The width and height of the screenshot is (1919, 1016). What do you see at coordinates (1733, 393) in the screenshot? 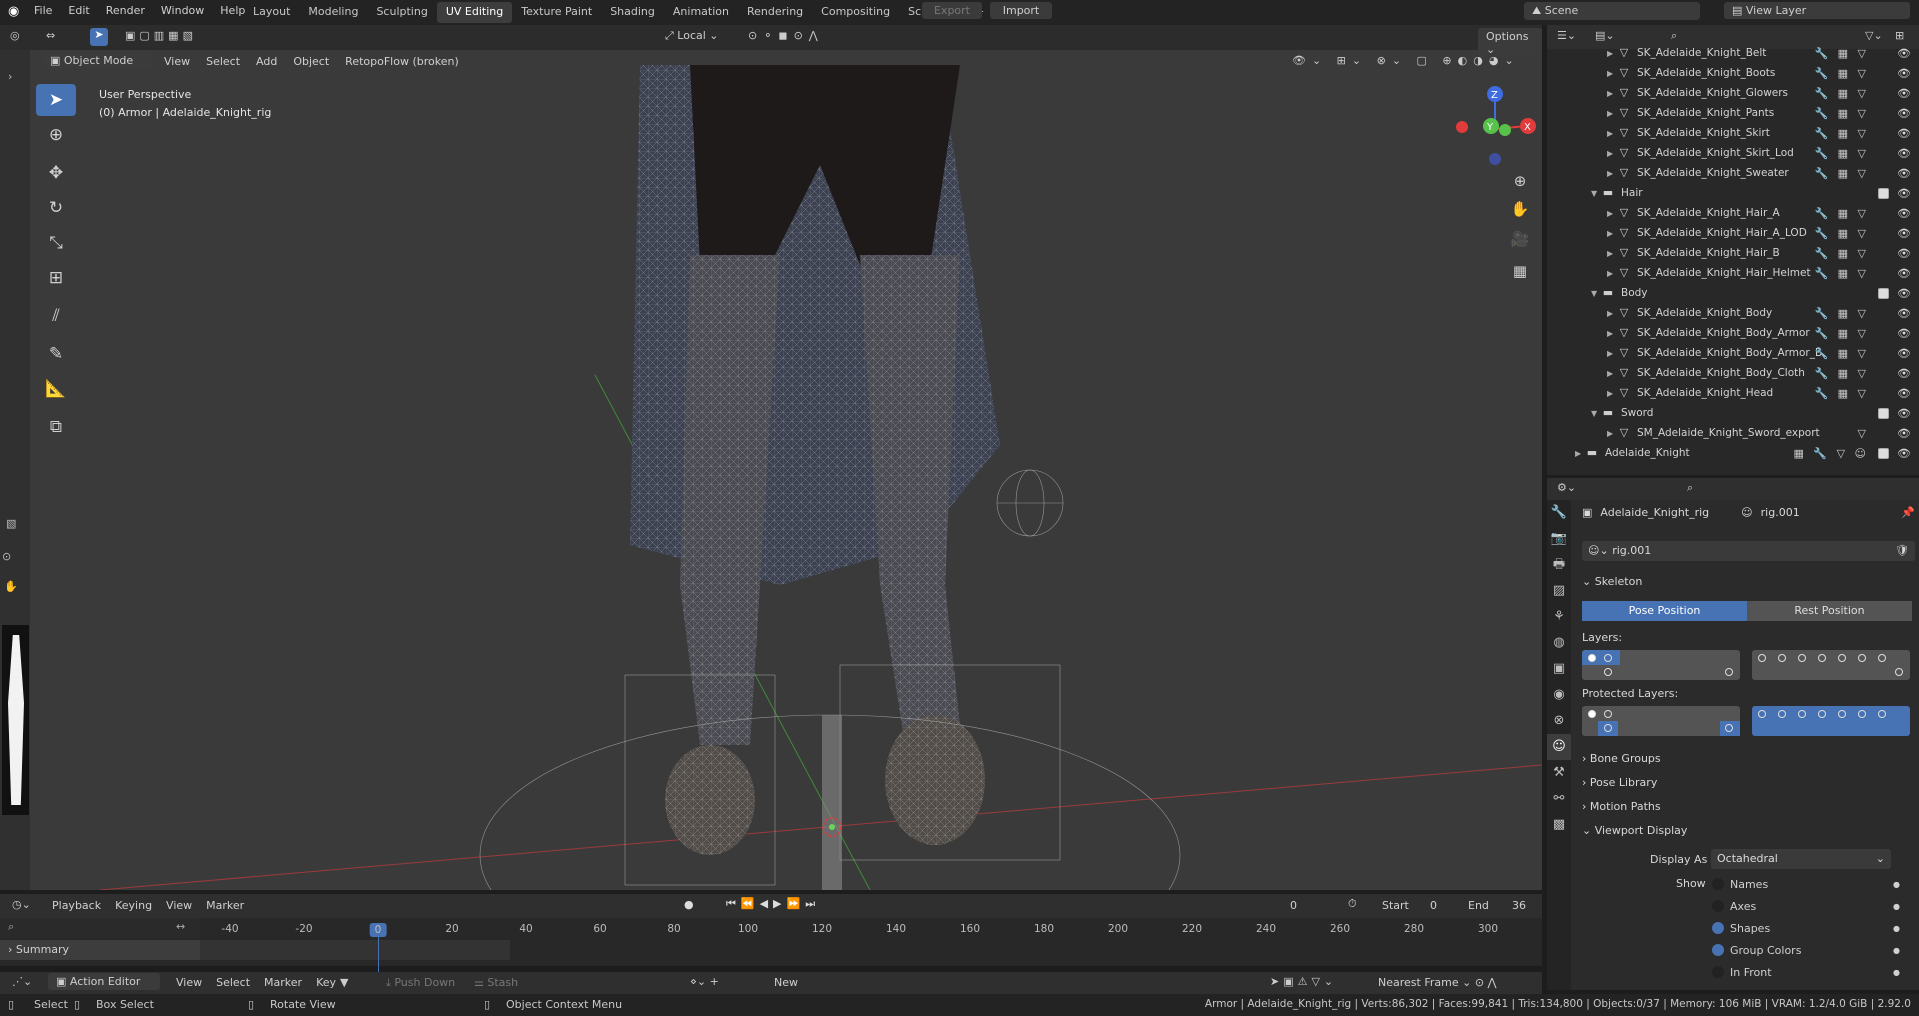
I see `outliner-object-row: ▶ ▽ SK_Adelaide_Knight_Head 🔧 ▦ ▽ 👁` at bounding box center [1733, 393].